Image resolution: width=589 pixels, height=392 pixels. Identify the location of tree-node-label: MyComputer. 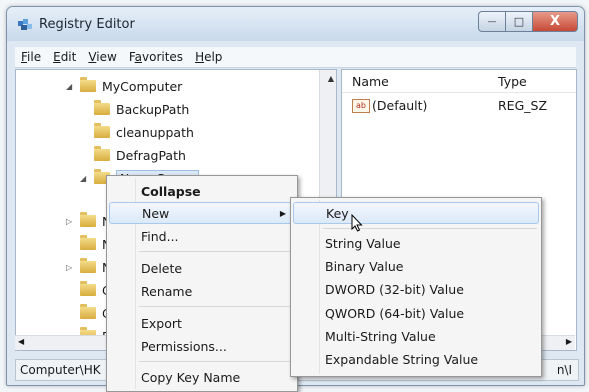
(142, 86).